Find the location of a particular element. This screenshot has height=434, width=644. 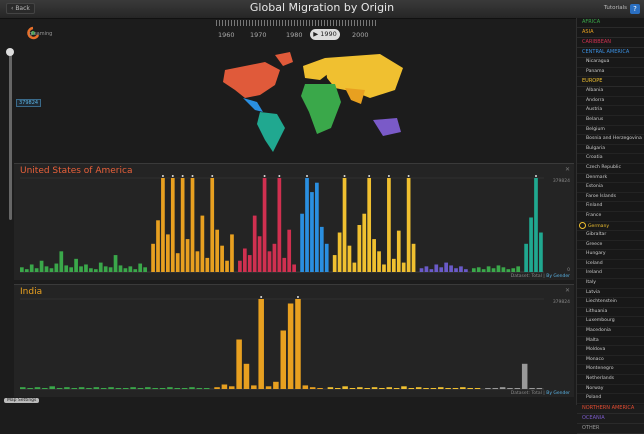

country-faroe-islands: Faroe Islands is located at coordinates (610, 198).